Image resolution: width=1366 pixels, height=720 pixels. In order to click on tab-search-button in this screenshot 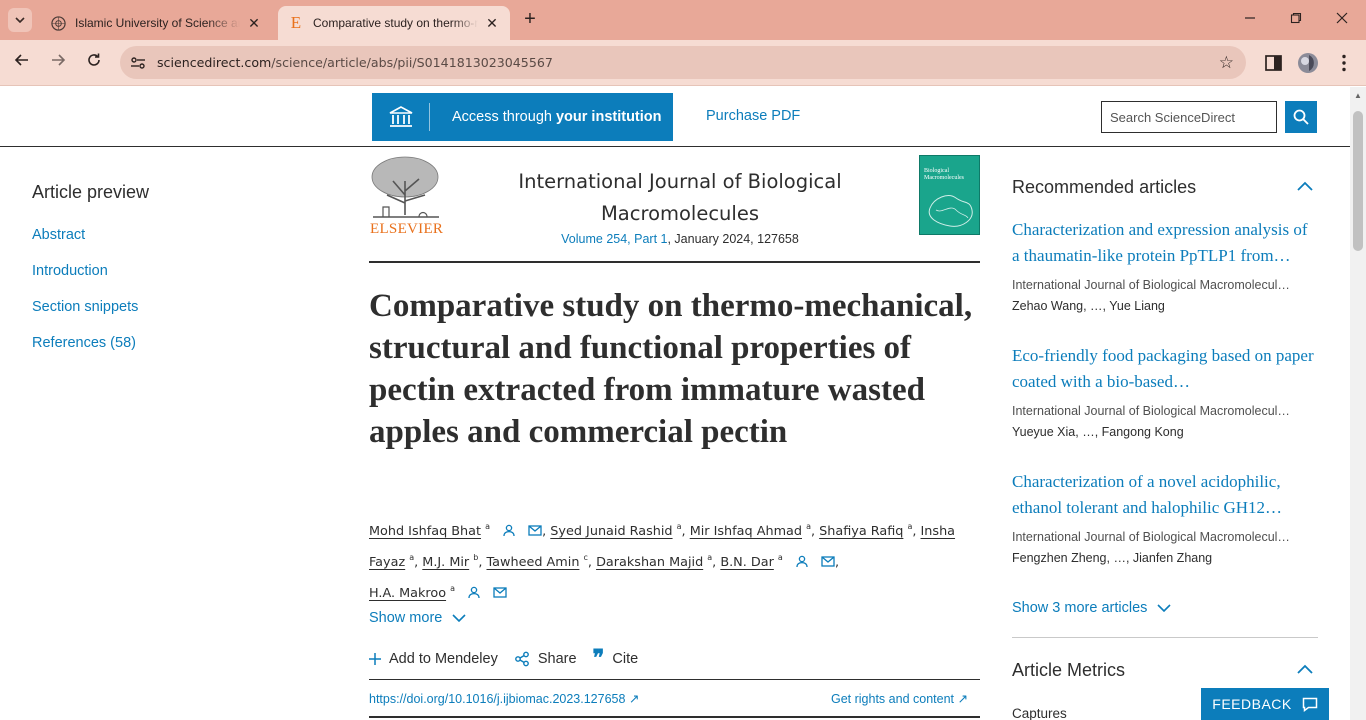, I will do `click(20, 20)`.